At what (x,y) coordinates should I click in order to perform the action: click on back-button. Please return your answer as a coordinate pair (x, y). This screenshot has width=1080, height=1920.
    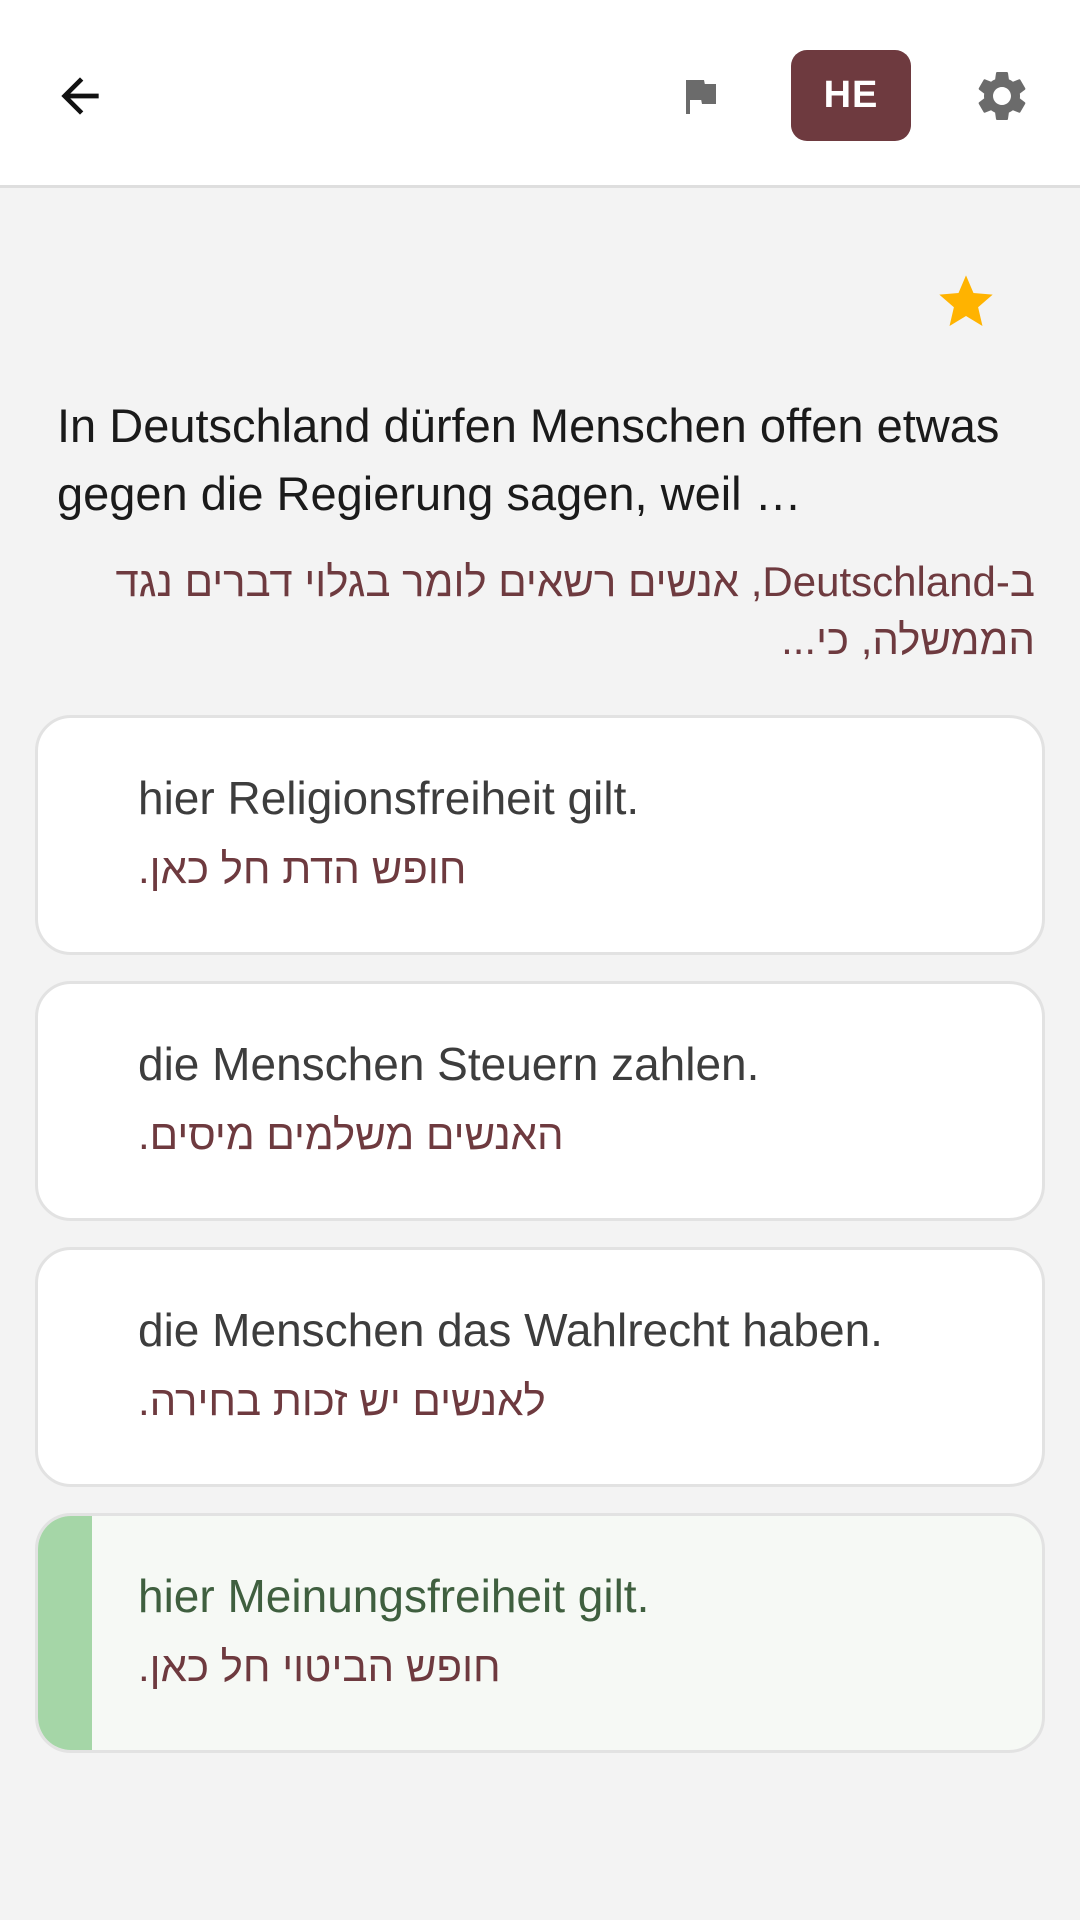
    Looking at the image, I should click on (80, 96).